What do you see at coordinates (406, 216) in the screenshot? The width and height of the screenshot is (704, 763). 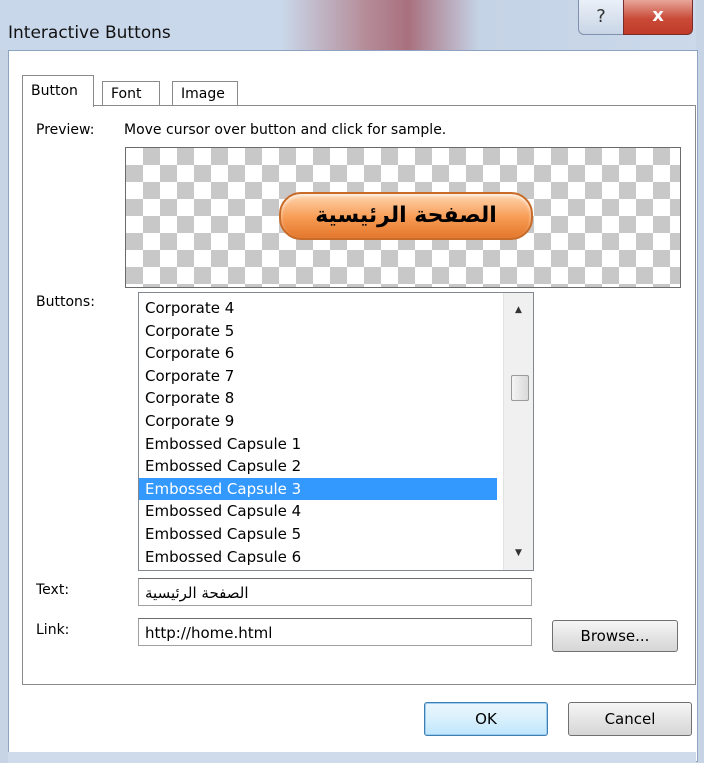 I see `sample-button: الصفحة الرئيسية` at bounding box center [406, 216].